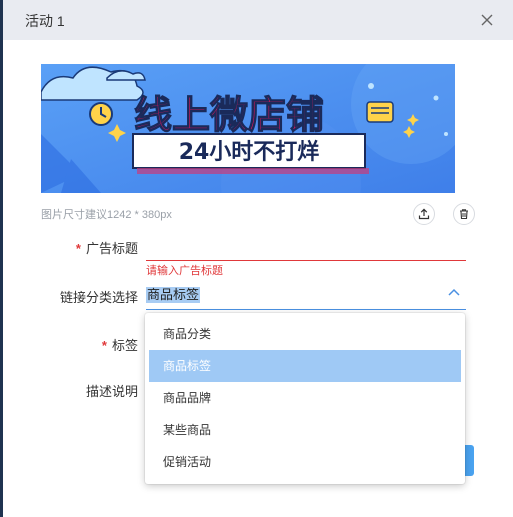 This screenshot has height=517, width=513. I want to click on link-type-underline, so click(306, 309).